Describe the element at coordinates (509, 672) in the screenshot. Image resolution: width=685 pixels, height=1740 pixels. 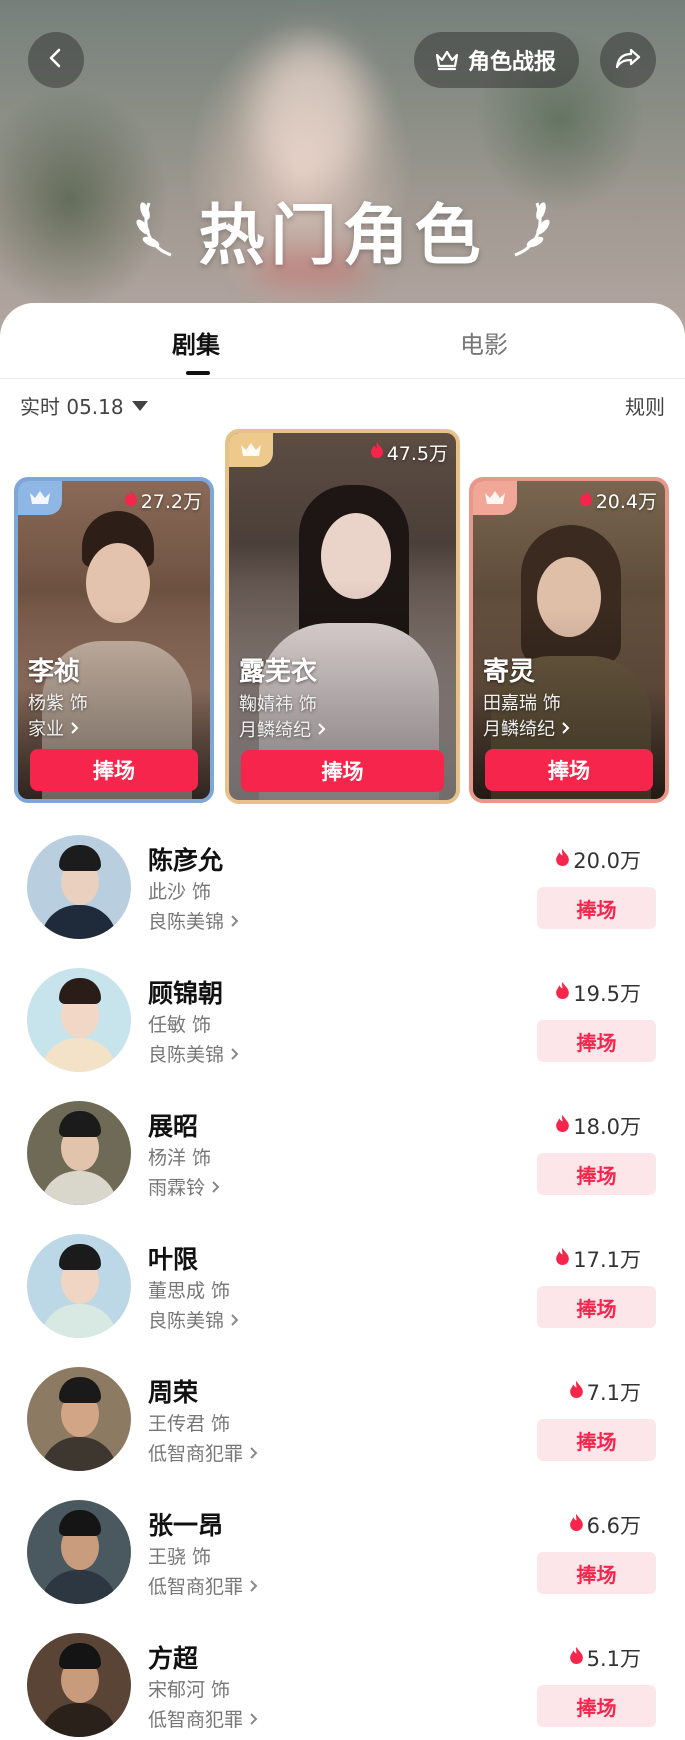
I see `role-name: 寄灵` at that location.